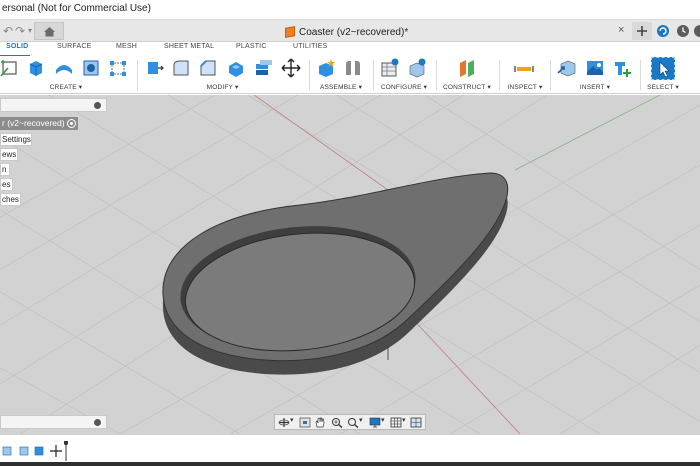  I want to click on browser-item-bodies: es, so click(6, 184).